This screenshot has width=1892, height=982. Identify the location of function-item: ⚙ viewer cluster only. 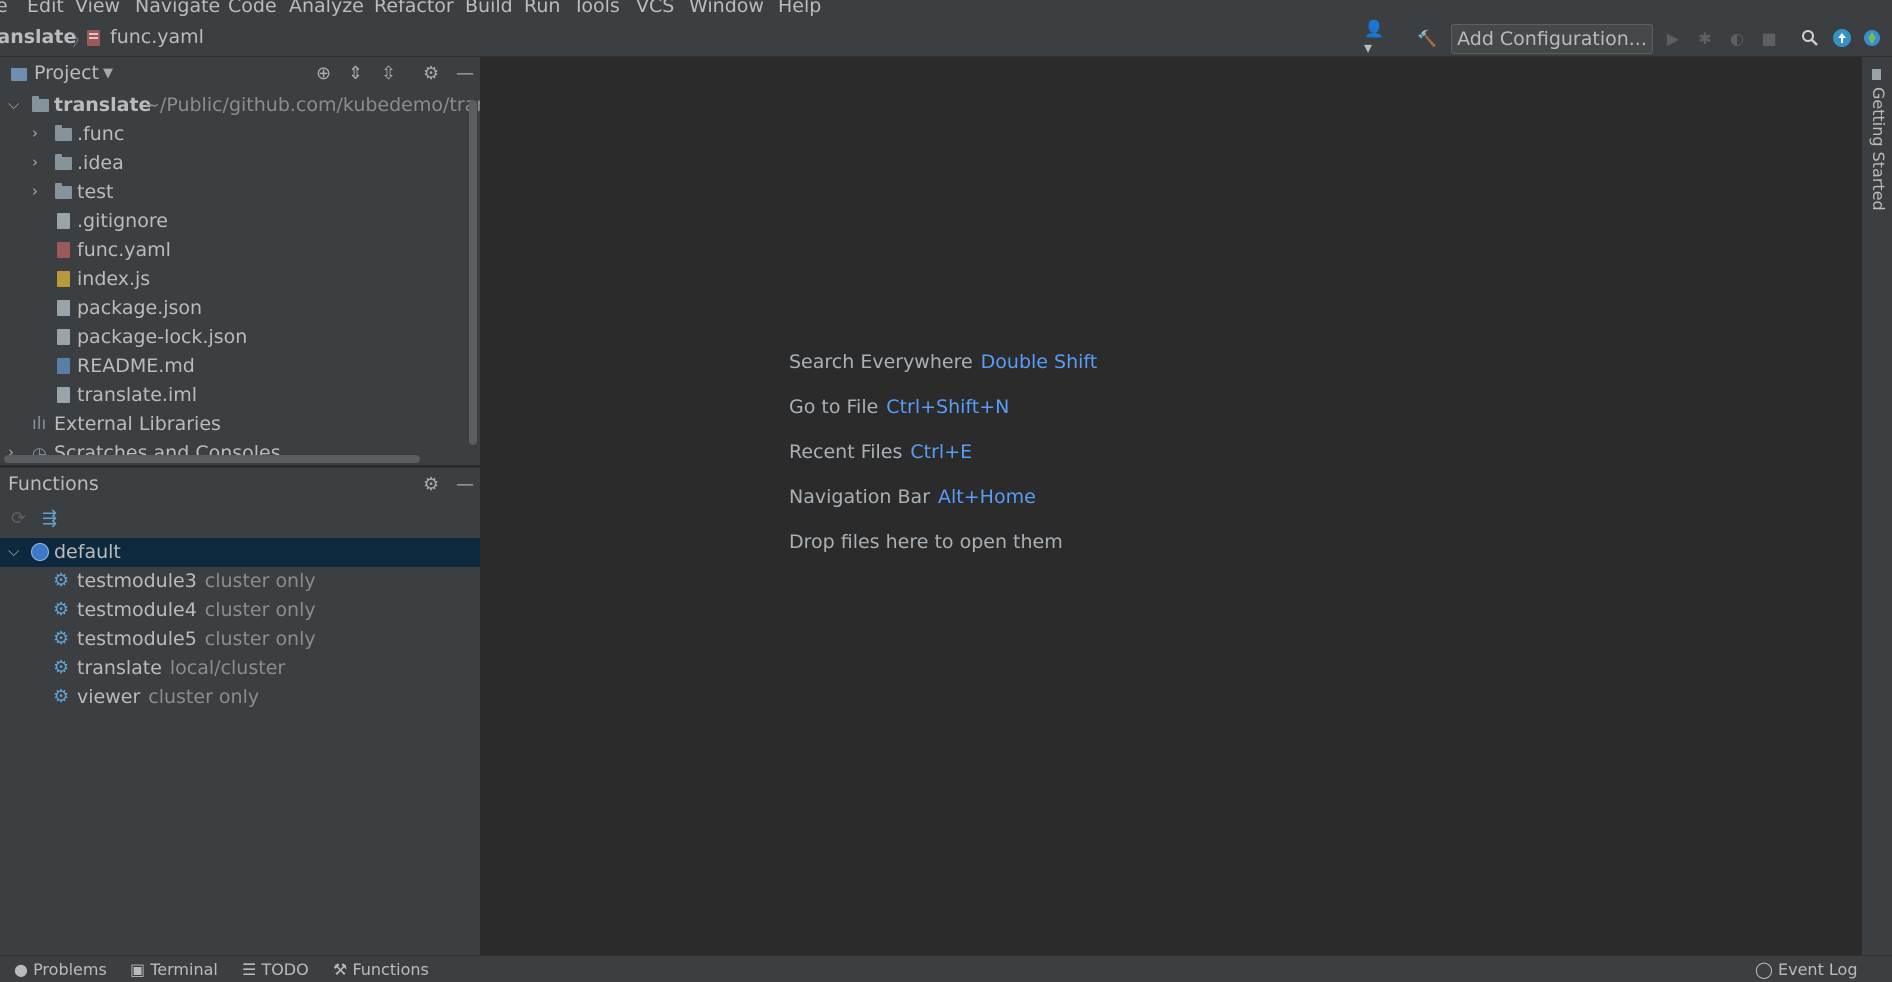
(240, 697).